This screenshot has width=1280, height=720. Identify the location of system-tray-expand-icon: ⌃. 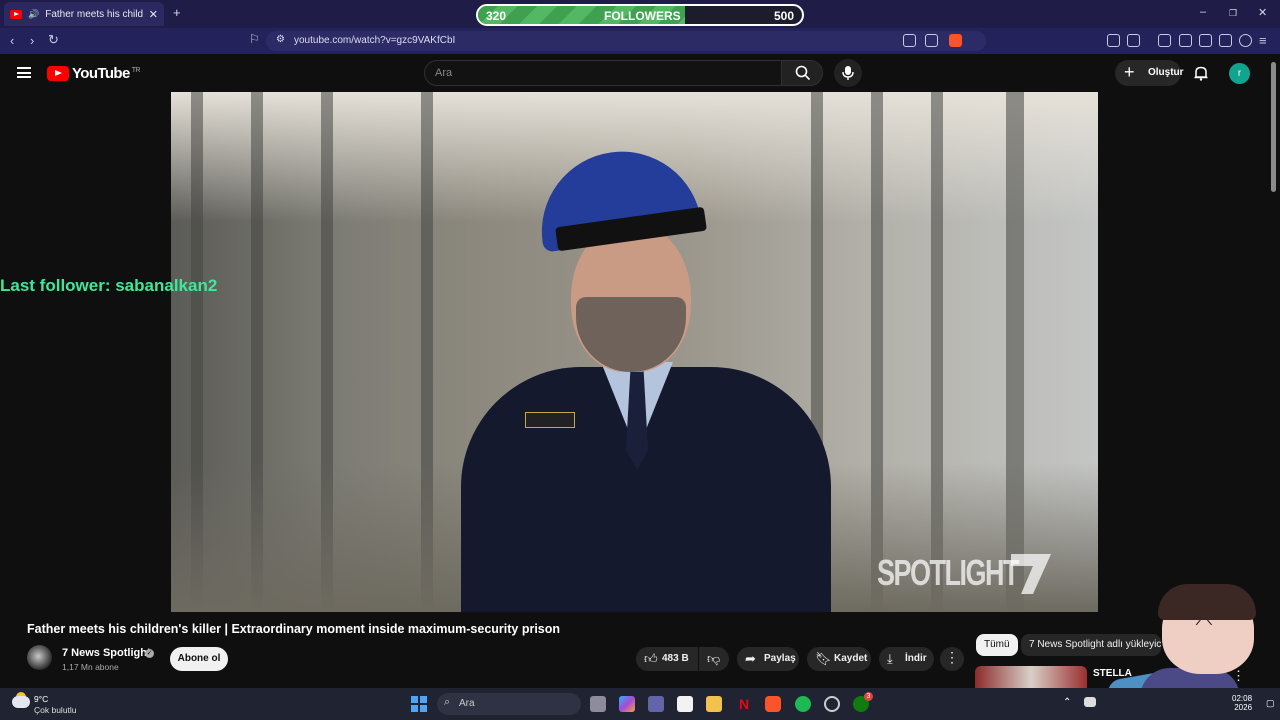
(1067, 702).